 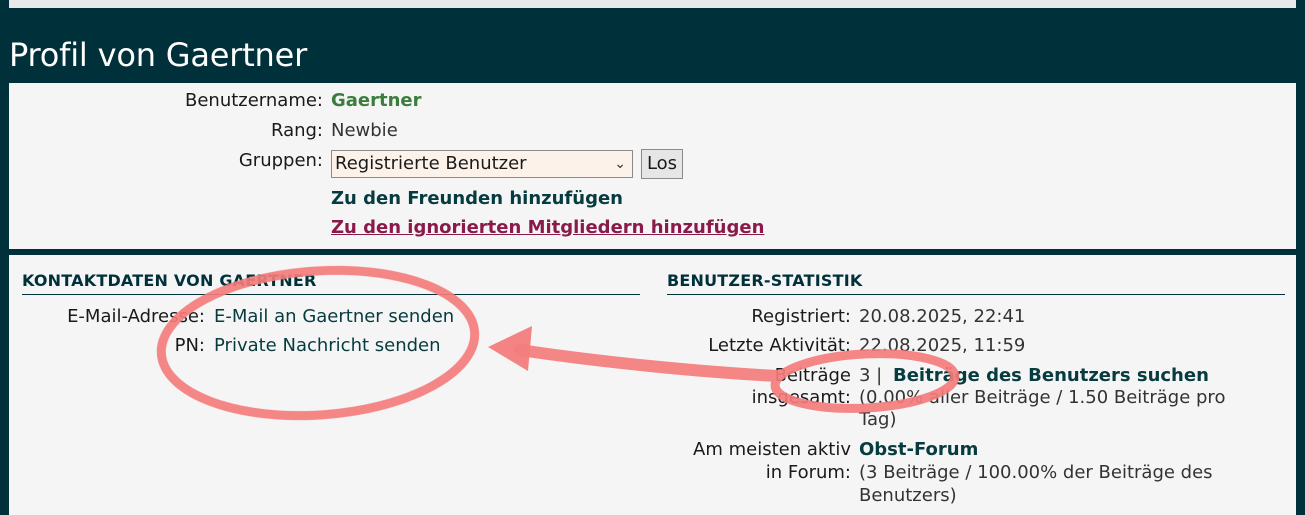 I want to click on page-title: Profil von Gaertner, so click(x=158, y=55).